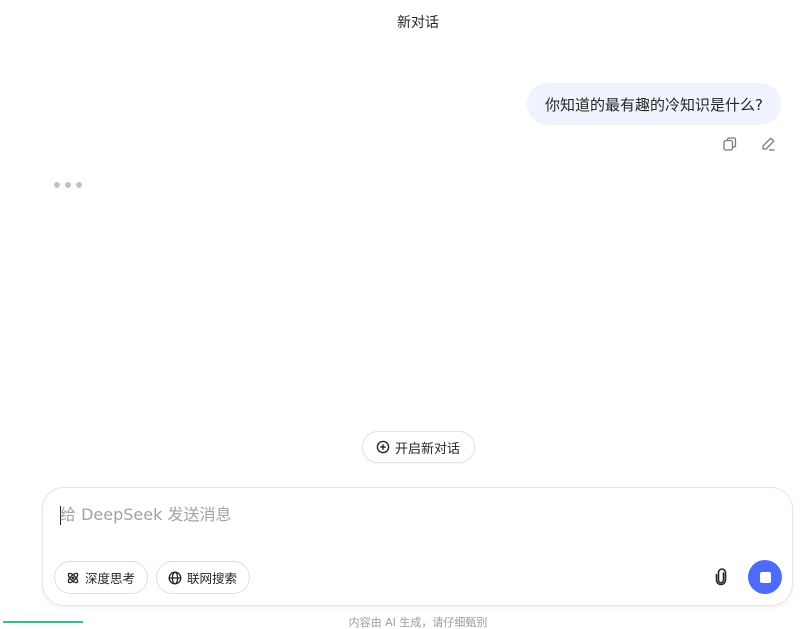  I want to click on paperclip-icon, so click(721, 577).